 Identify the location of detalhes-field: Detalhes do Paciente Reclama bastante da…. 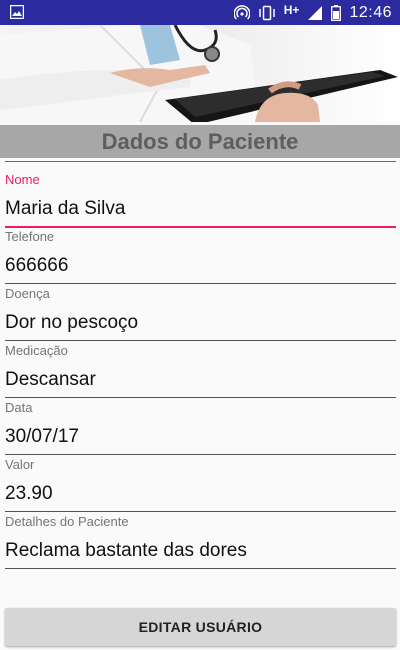
(200, 541).